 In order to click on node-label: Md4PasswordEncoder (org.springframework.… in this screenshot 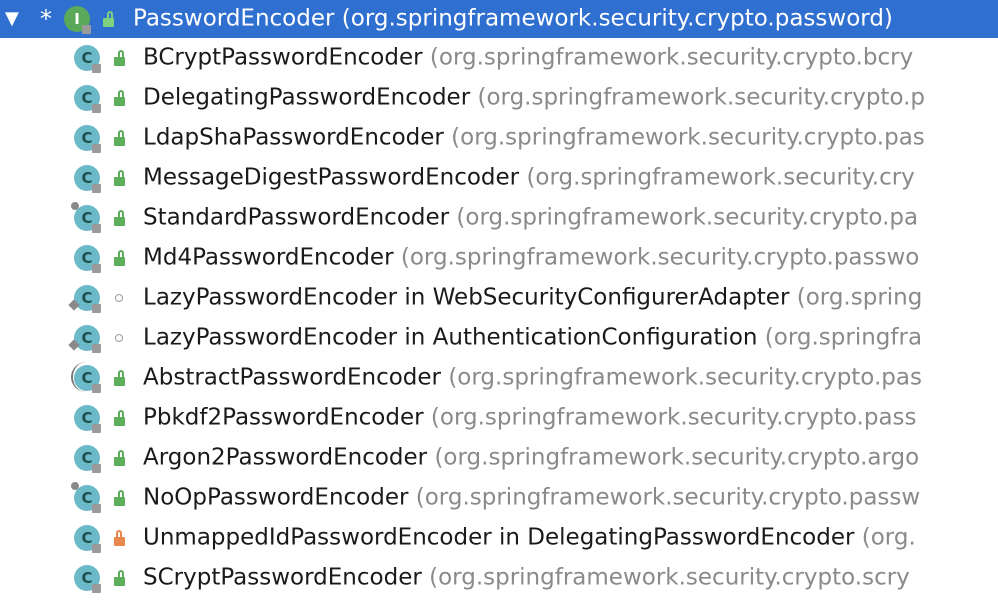, I will do `click(531, 257)`.